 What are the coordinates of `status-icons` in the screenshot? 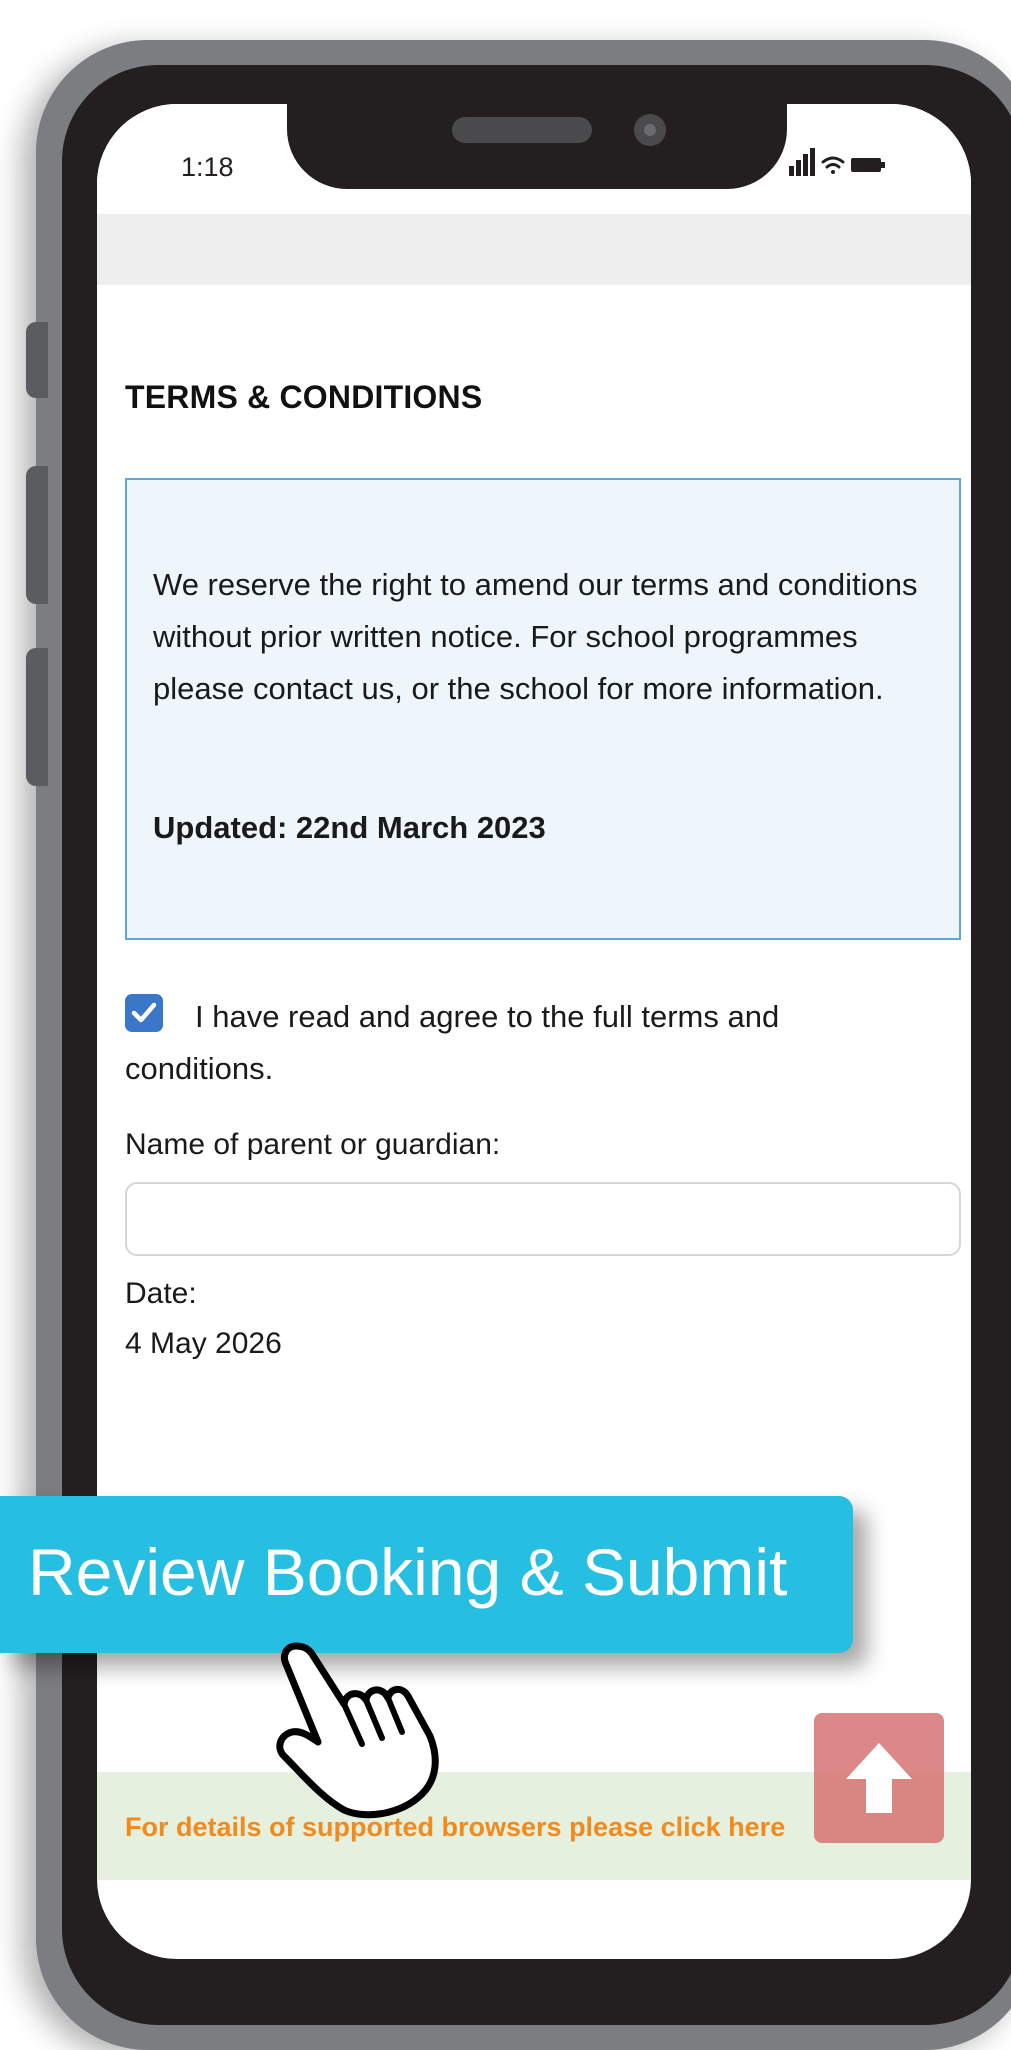 It's located at (837, 162).